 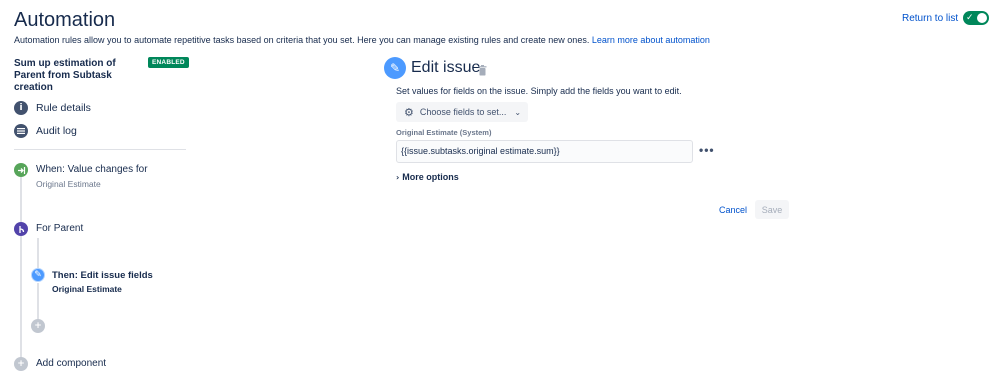 What do you see at coordinates (518, 112) in the screenshot?
I see `chevron-down-icon: ⌄` at bounding box center [518, 112].